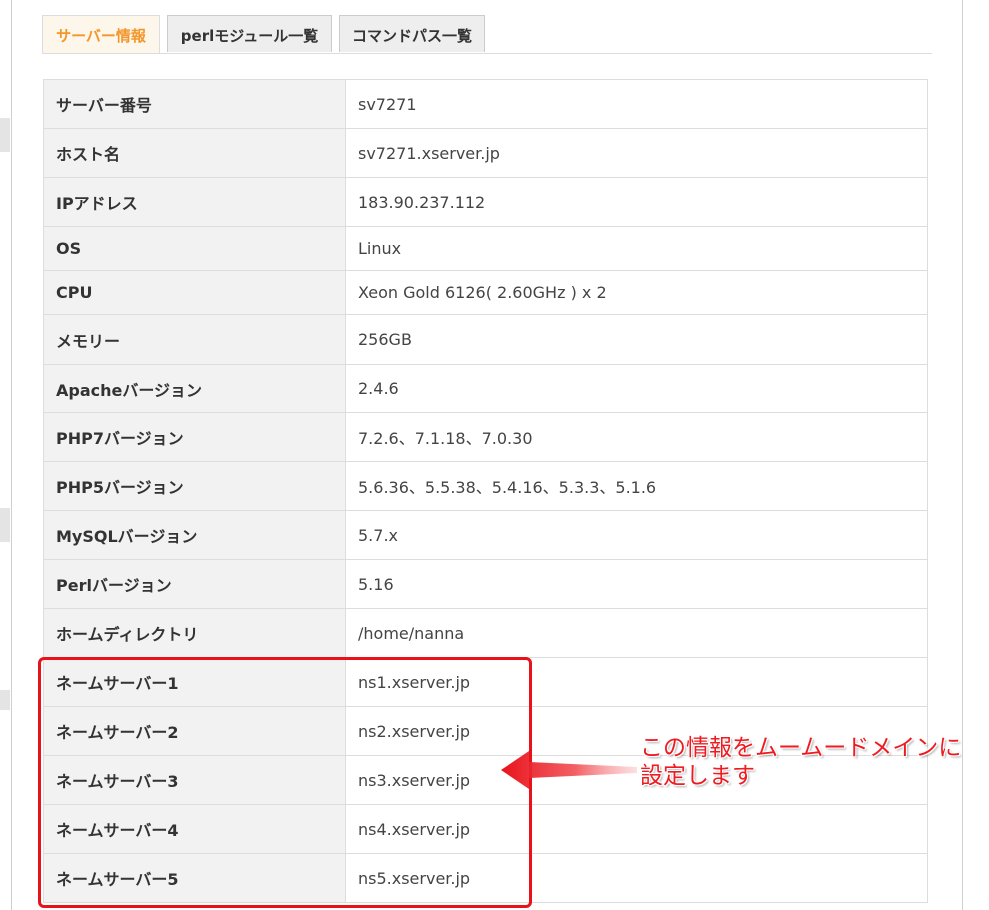 The height and width of the screenshot is (910, 989). Describe the element at coordinates (636, 437) in the screenshot. I see `row-value: 7.2.6、7.1.18、7.0.30` at that location.